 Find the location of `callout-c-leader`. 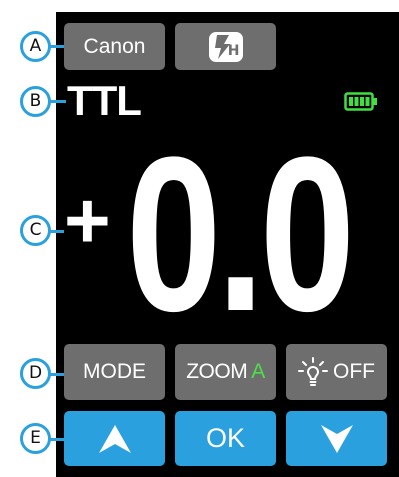

callout-c-leader is located at coordinates (57, 231).